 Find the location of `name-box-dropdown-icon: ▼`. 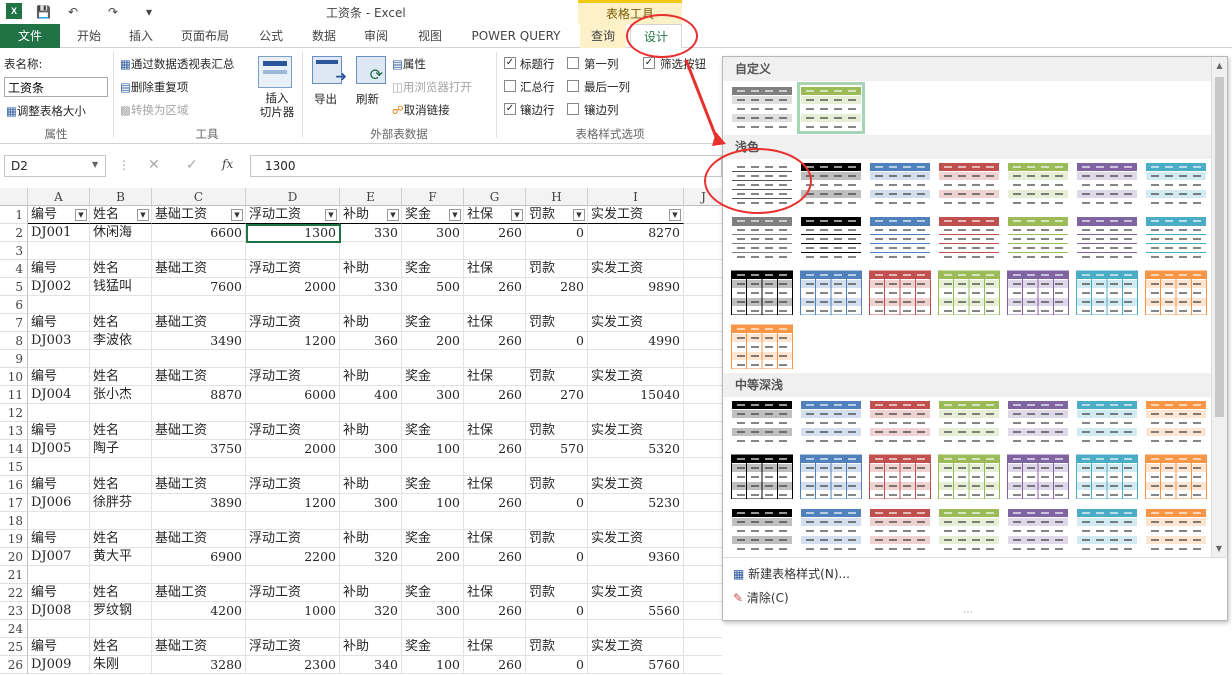

name-box-dropdown-icon: ▼ is located at coordinates (95, 164).